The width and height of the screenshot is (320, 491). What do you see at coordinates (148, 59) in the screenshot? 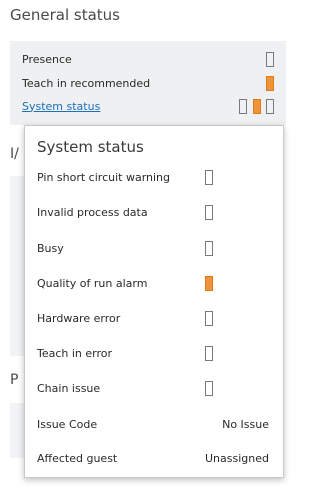
I see `row-presence: Presence` at bounding box center [148, 59].